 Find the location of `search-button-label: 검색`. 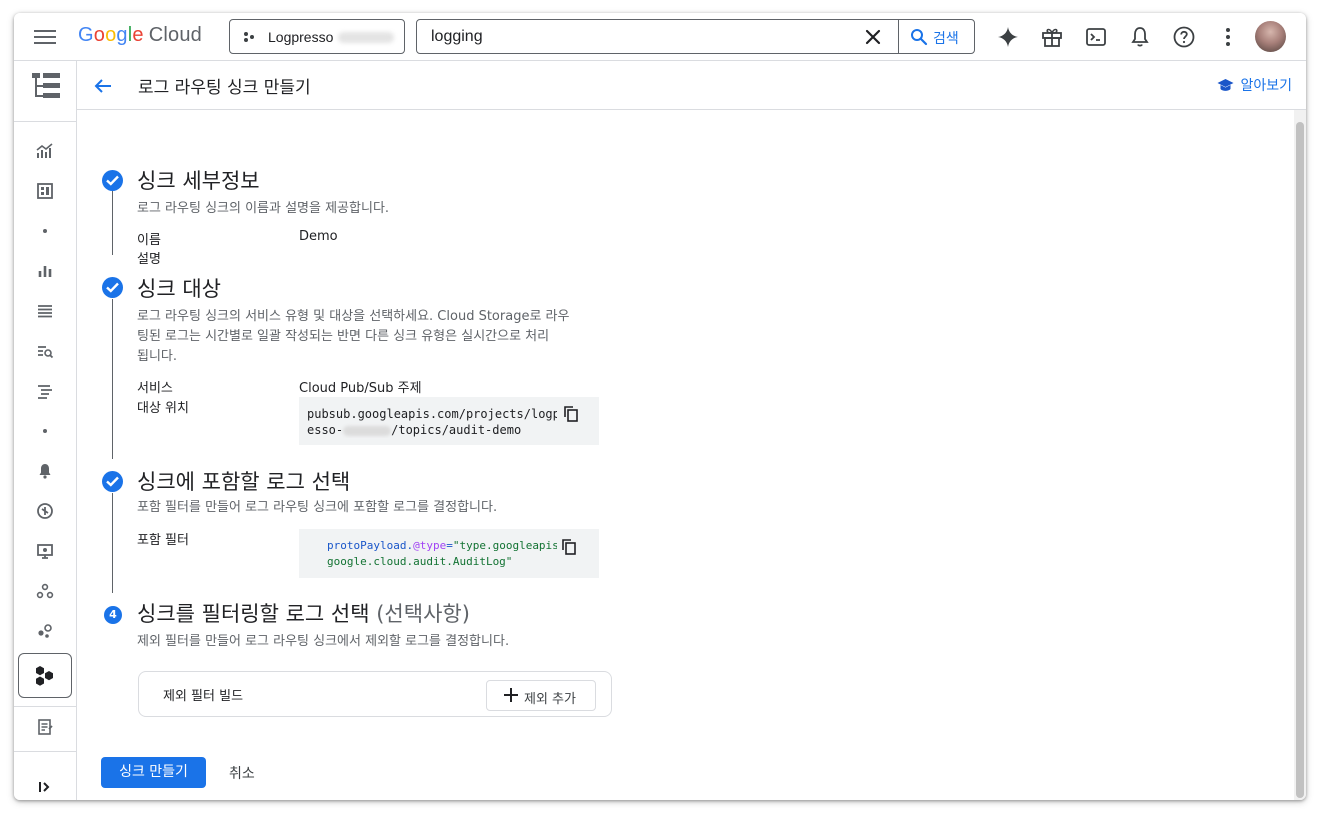

search-button-label: 검색 is located at coordinates (946, 38).